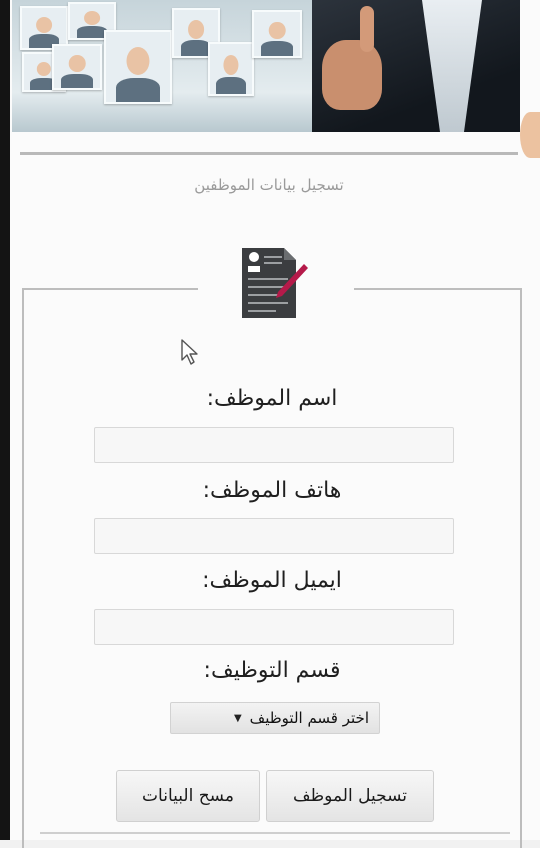  I want to click on register-employee-button: تسجيل الموظف, so click(350, 796).